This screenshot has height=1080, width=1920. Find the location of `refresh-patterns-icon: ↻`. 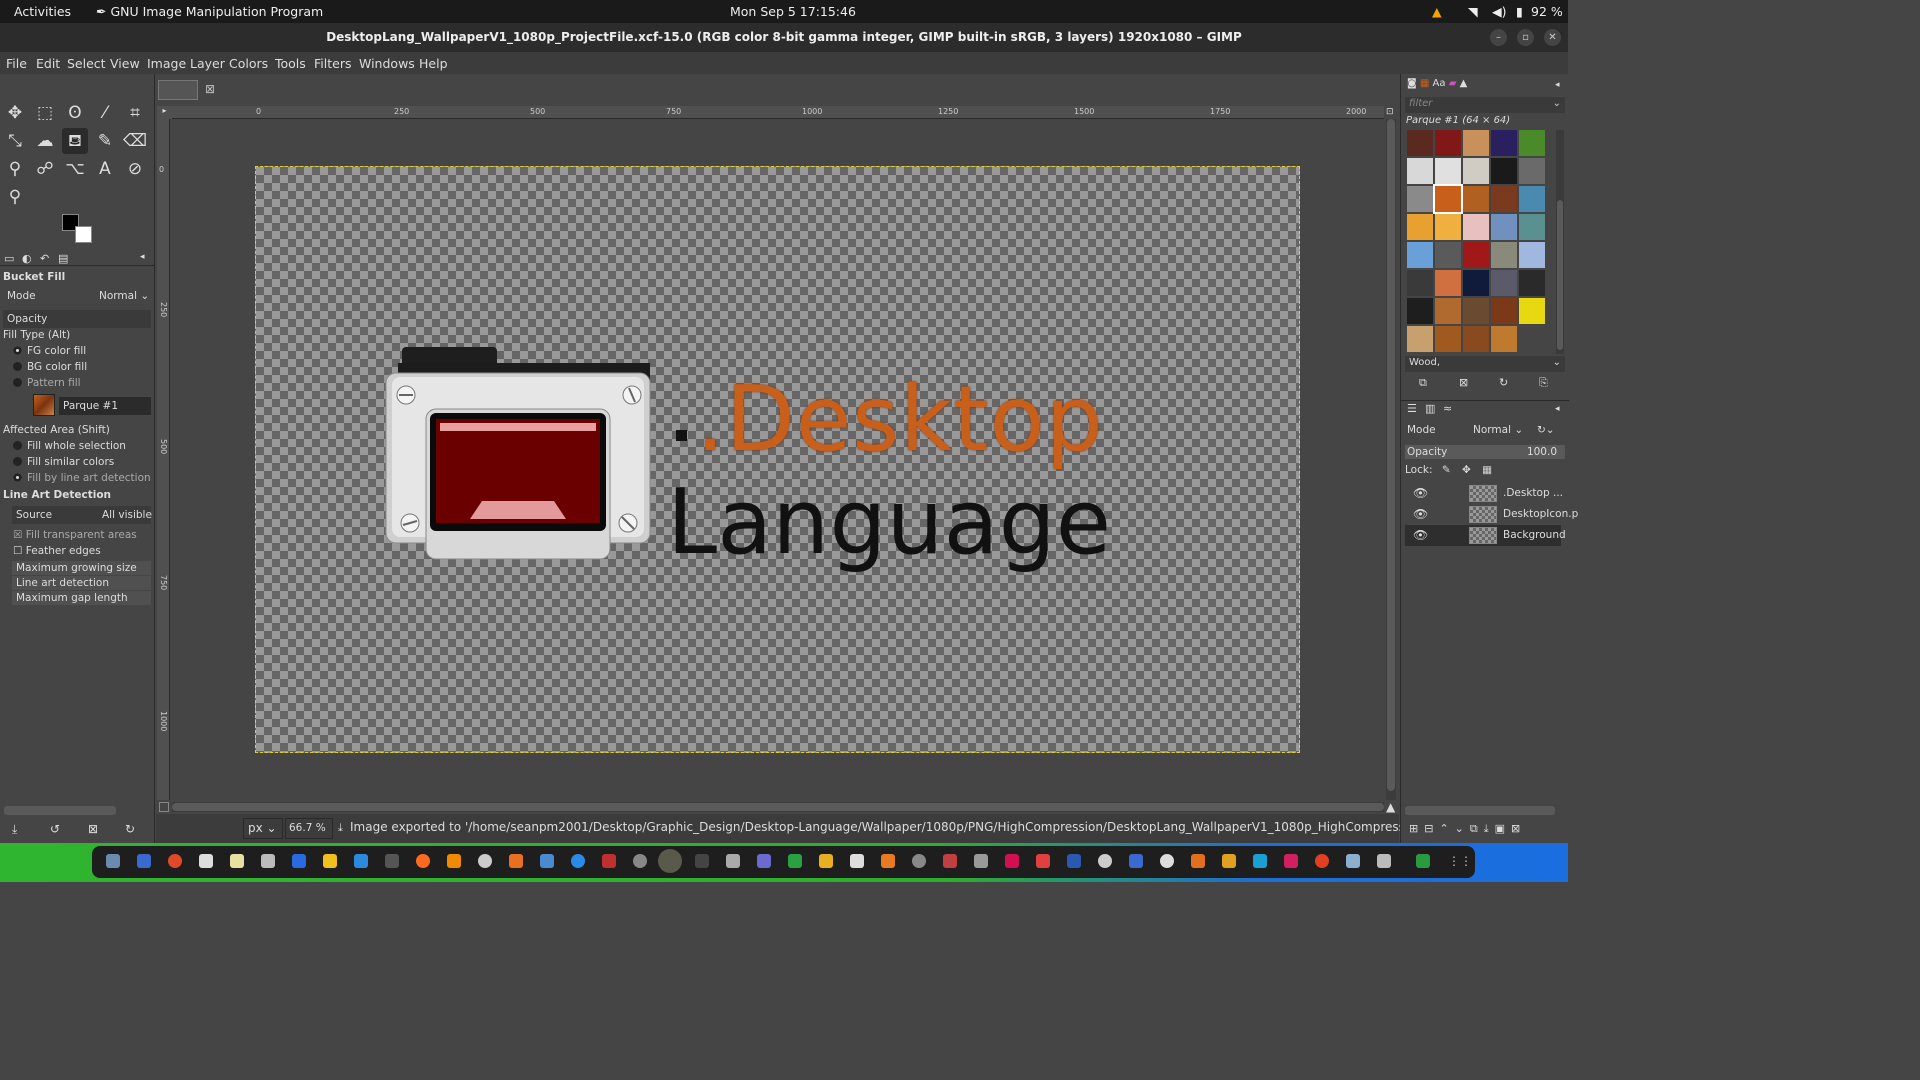

refresh-patterns-icon: ↻ is located at coordinates (1503, 382).